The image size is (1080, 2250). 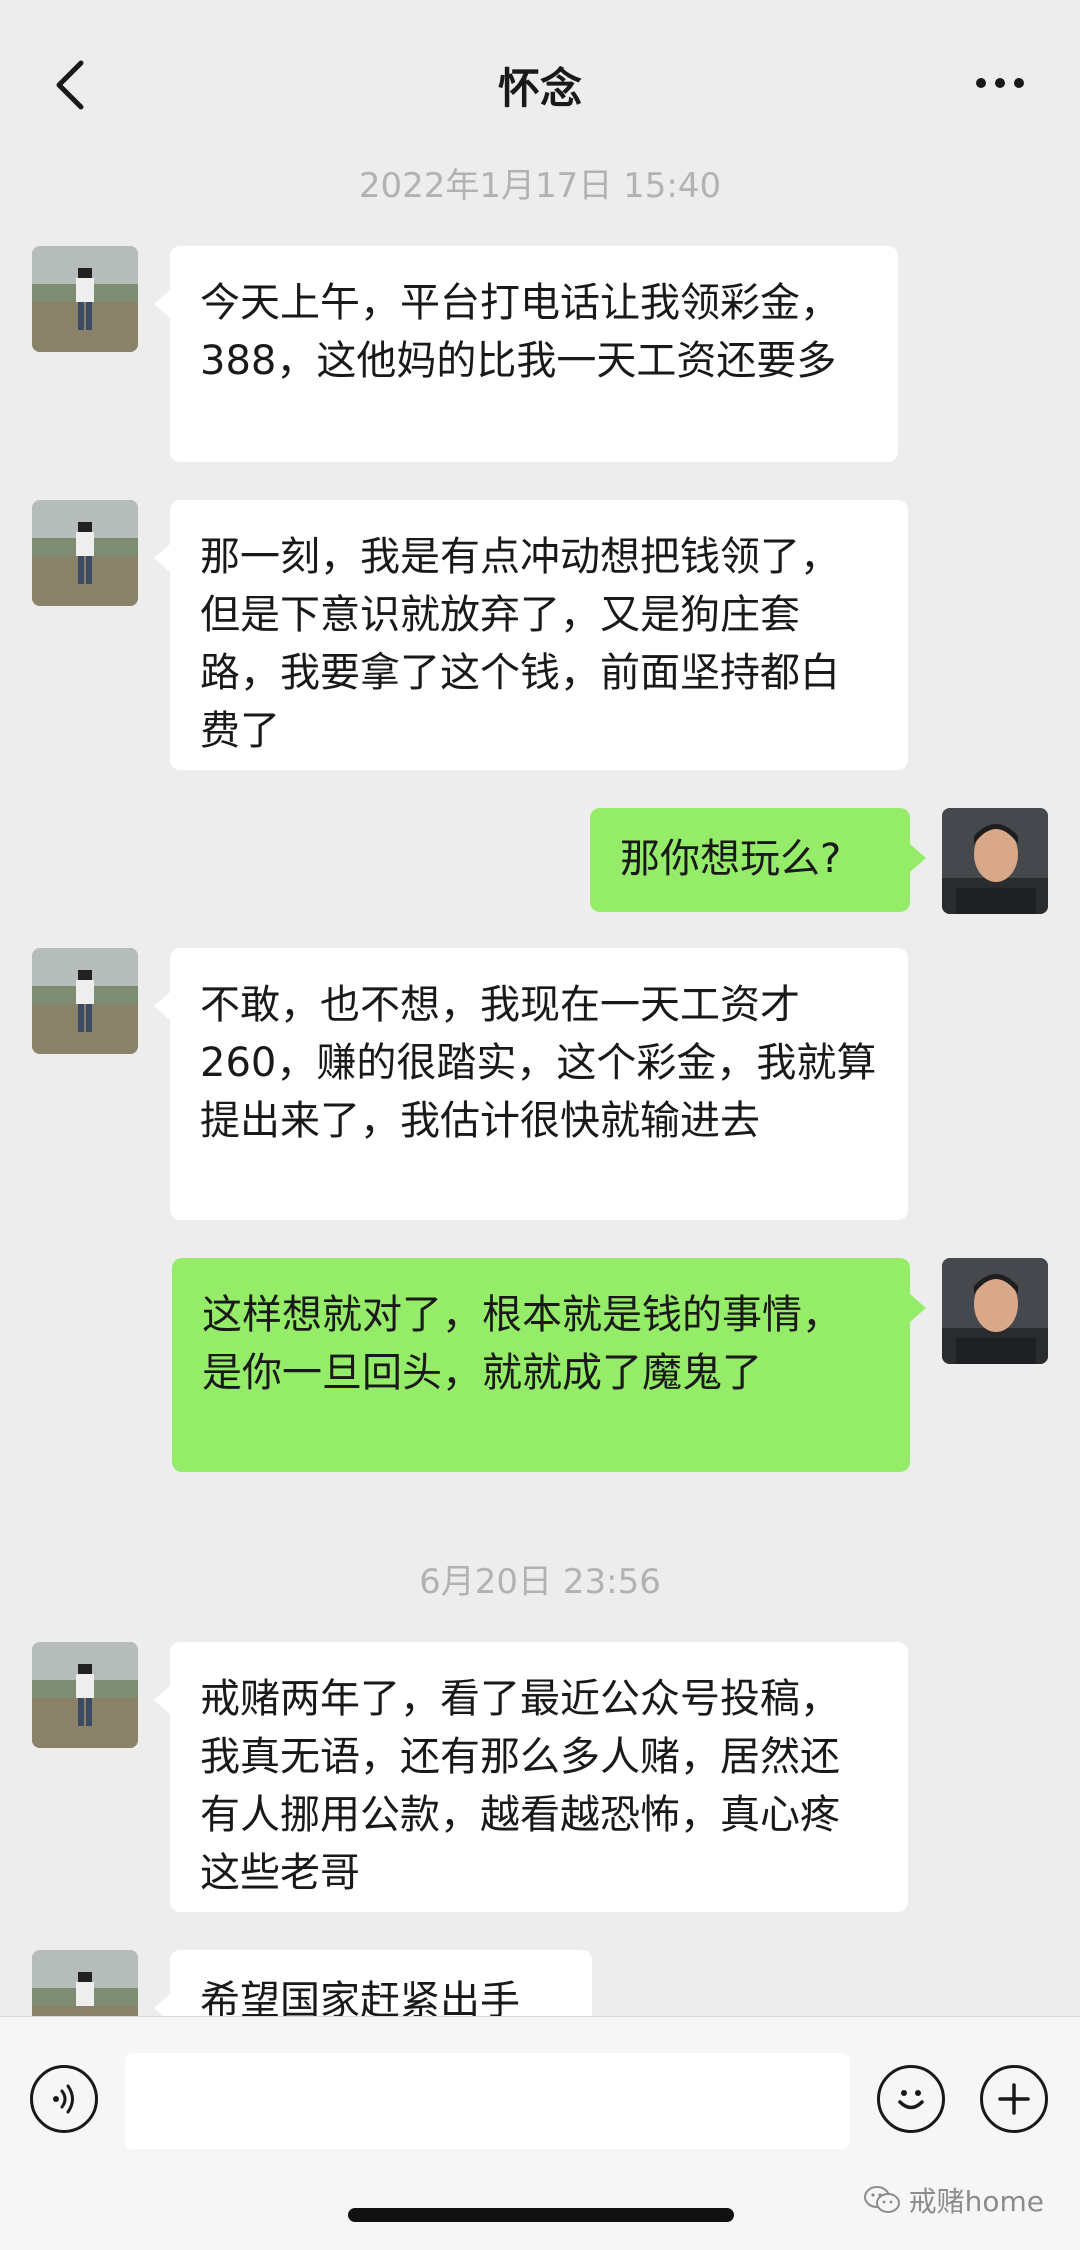 I want to click on voice-button, so click(x=64, y=2099).